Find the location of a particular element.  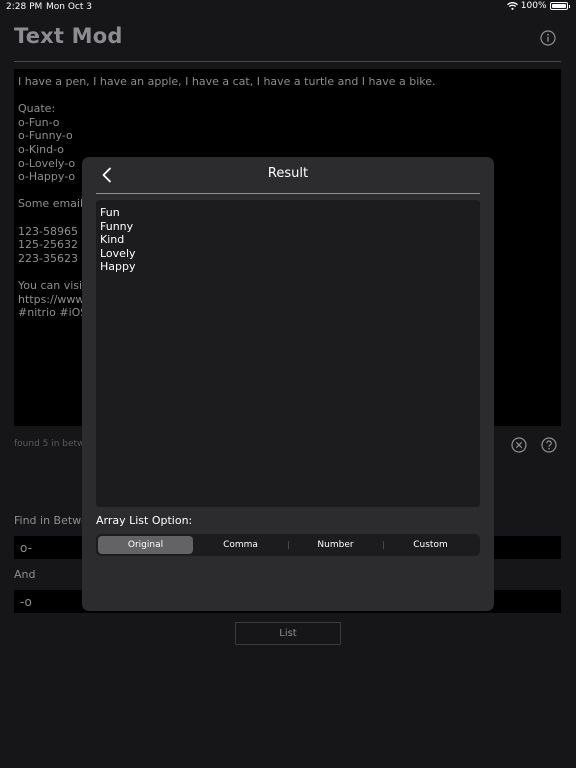

result-line: Fun is located at coordinates (110, 212).